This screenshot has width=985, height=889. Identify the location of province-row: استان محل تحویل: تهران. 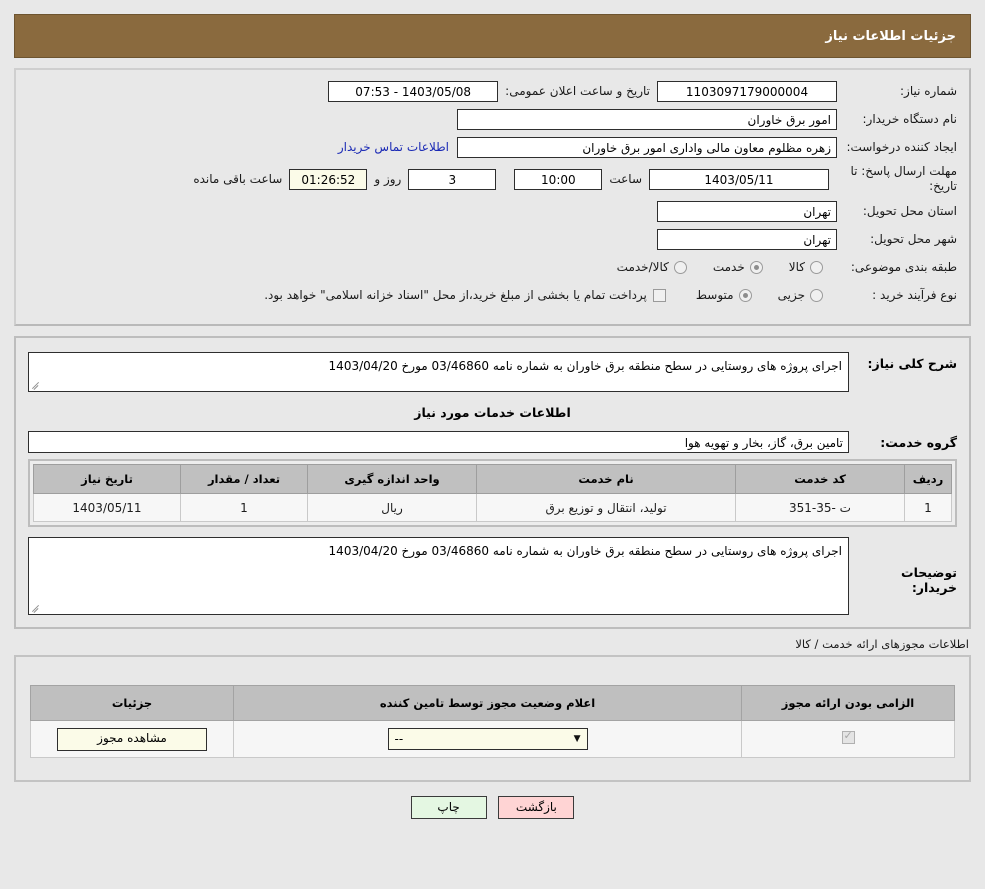
(492, 211).